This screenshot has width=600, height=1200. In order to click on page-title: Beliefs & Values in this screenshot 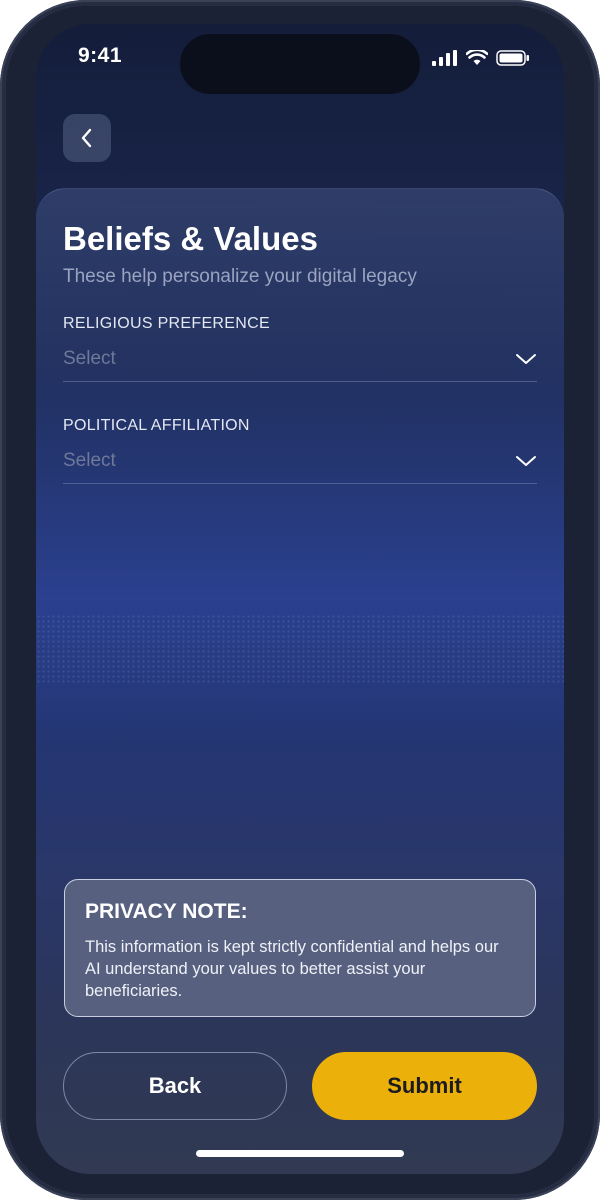, I will do `click(190, 238)`.